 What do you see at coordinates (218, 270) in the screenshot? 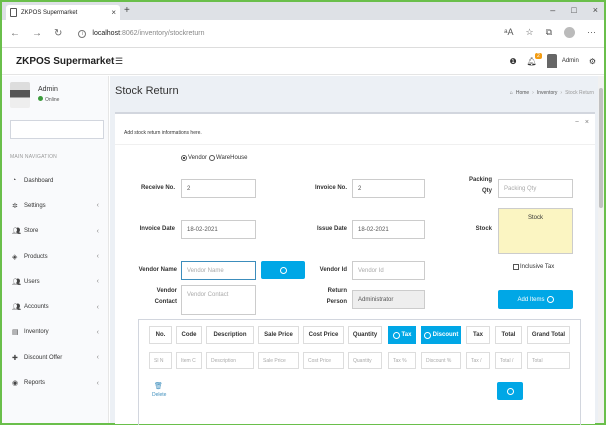
I see `vendor-name-input: Vendor Name` at bounding box center [218, 270].